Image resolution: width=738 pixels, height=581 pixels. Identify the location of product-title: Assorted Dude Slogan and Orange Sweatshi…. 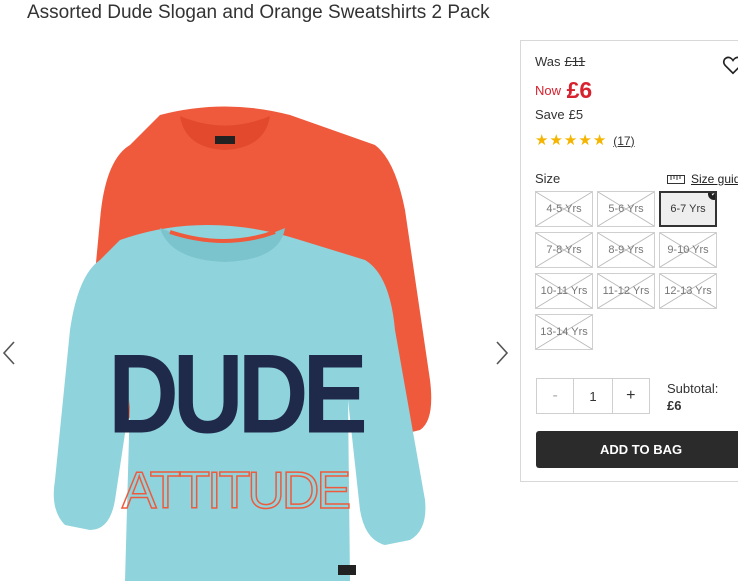
(258, 12).